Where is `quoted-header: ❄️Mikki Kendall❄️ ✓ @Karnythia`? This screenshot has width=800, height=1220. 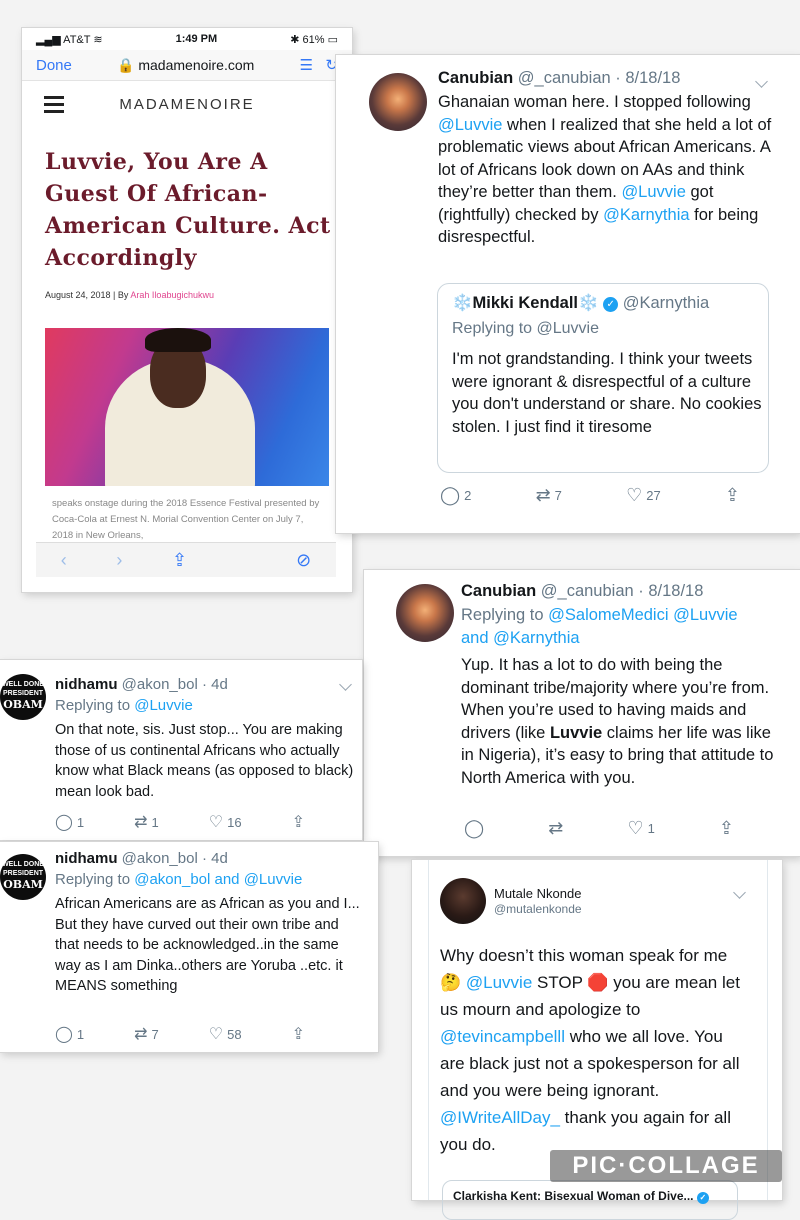
quoted-header: ❄️Mikki Kendall❄️ ✓ @Karnythia is located at coordinates (580, 303).